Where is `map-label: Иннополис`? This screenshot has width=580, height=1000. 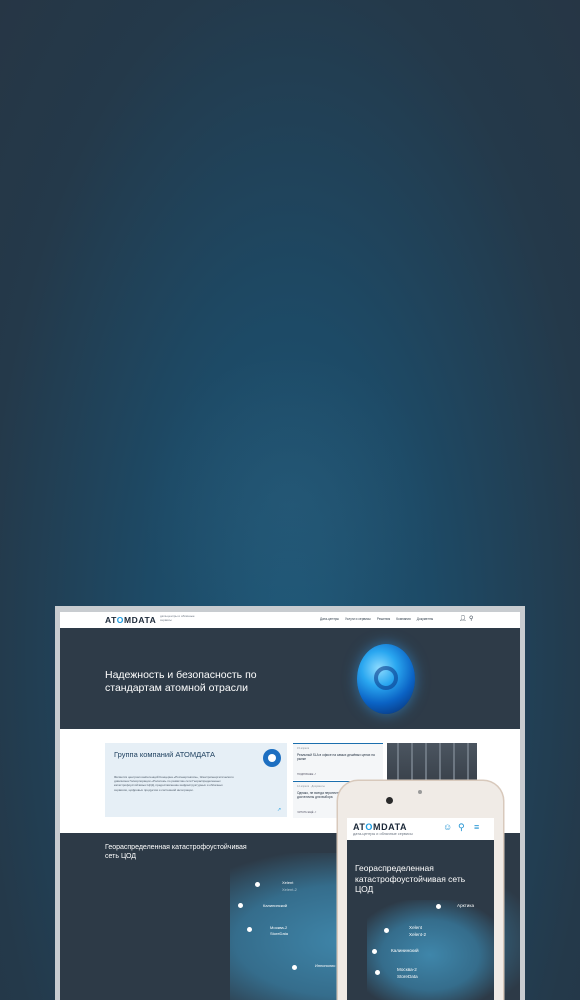 map-label: Иннополис is located at coordinates (325, 965).